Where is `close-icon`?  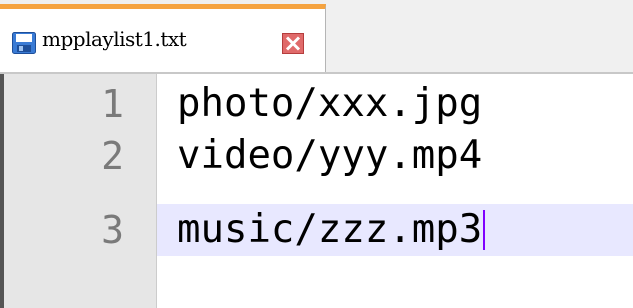
close-icon is located at coordinates (293, 43).